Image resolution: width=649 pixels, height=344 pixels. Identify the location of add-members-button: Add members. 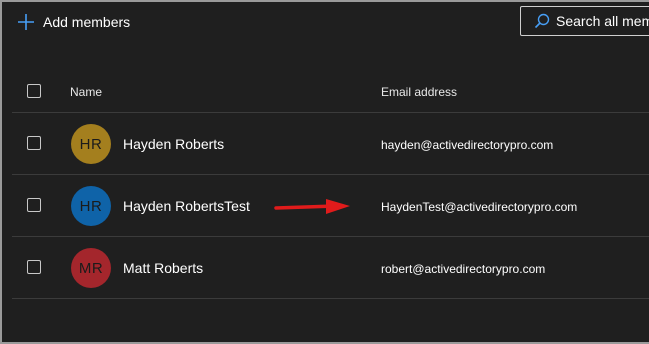
(74, 22).